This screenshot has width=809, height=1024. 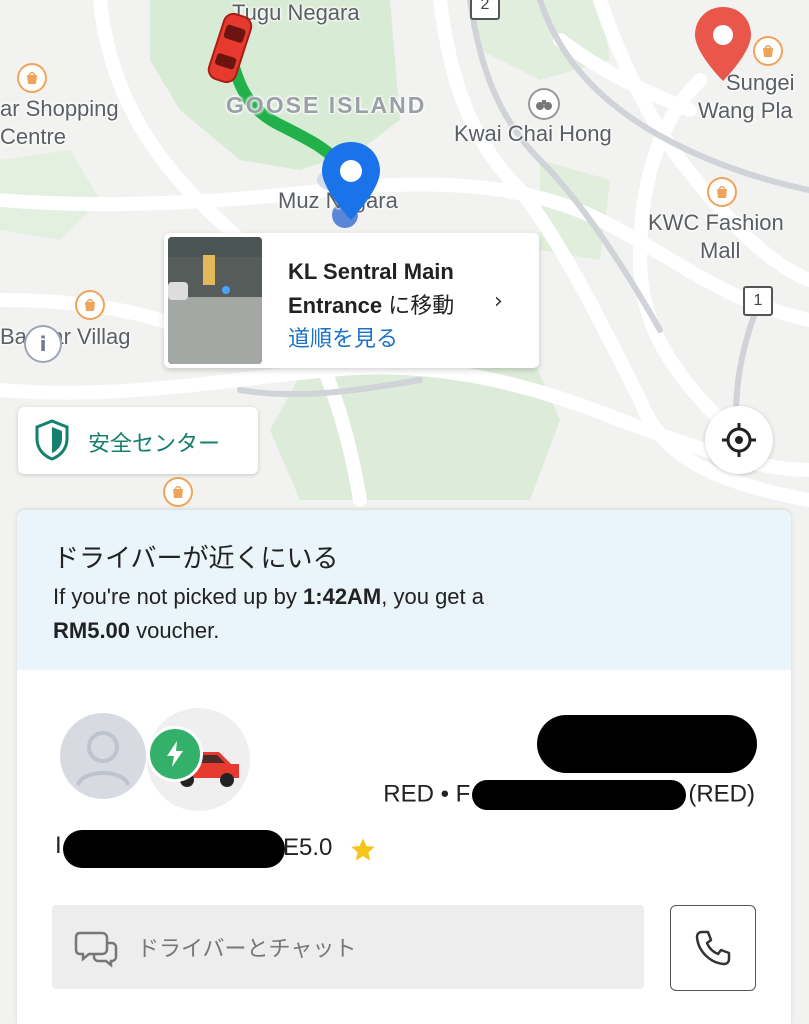 What do you see at coordinates (758, 301) in the screenshot?
I see `road-number-1: 1` at bounding box center [758, 301].